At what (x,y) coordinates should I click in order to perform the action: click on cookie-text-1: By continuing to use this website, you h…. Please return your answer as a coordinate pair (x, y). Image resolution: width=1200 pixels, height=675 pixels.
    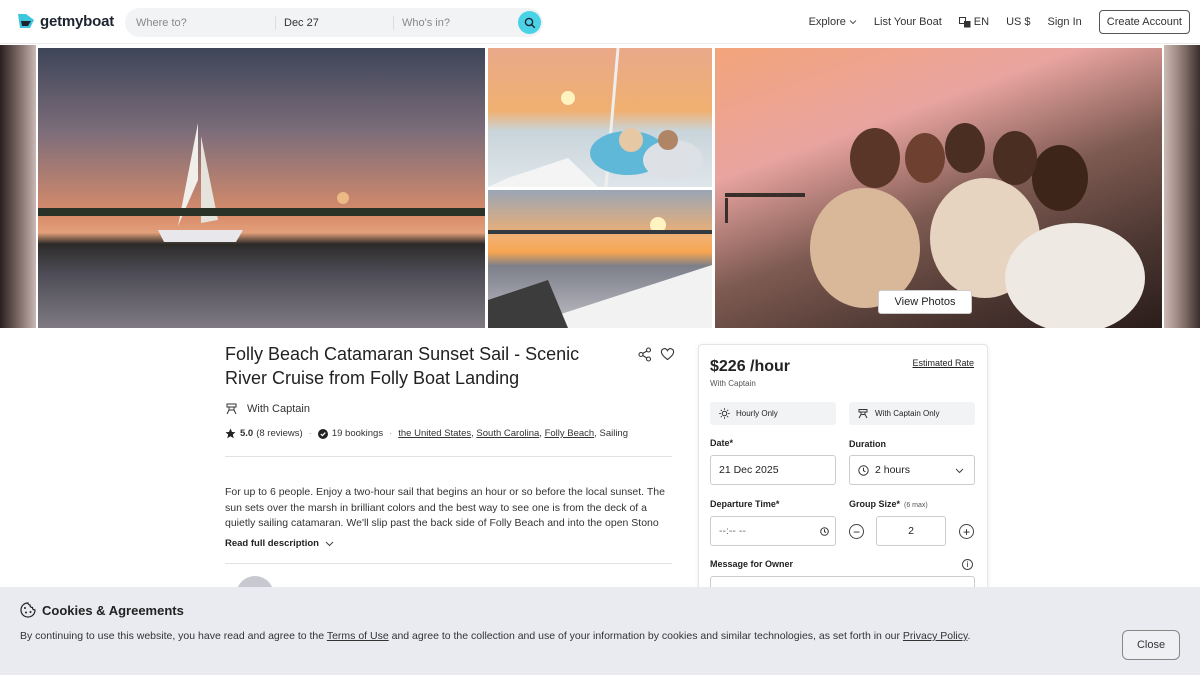
    Looking at the image, I should click on (173, 636).